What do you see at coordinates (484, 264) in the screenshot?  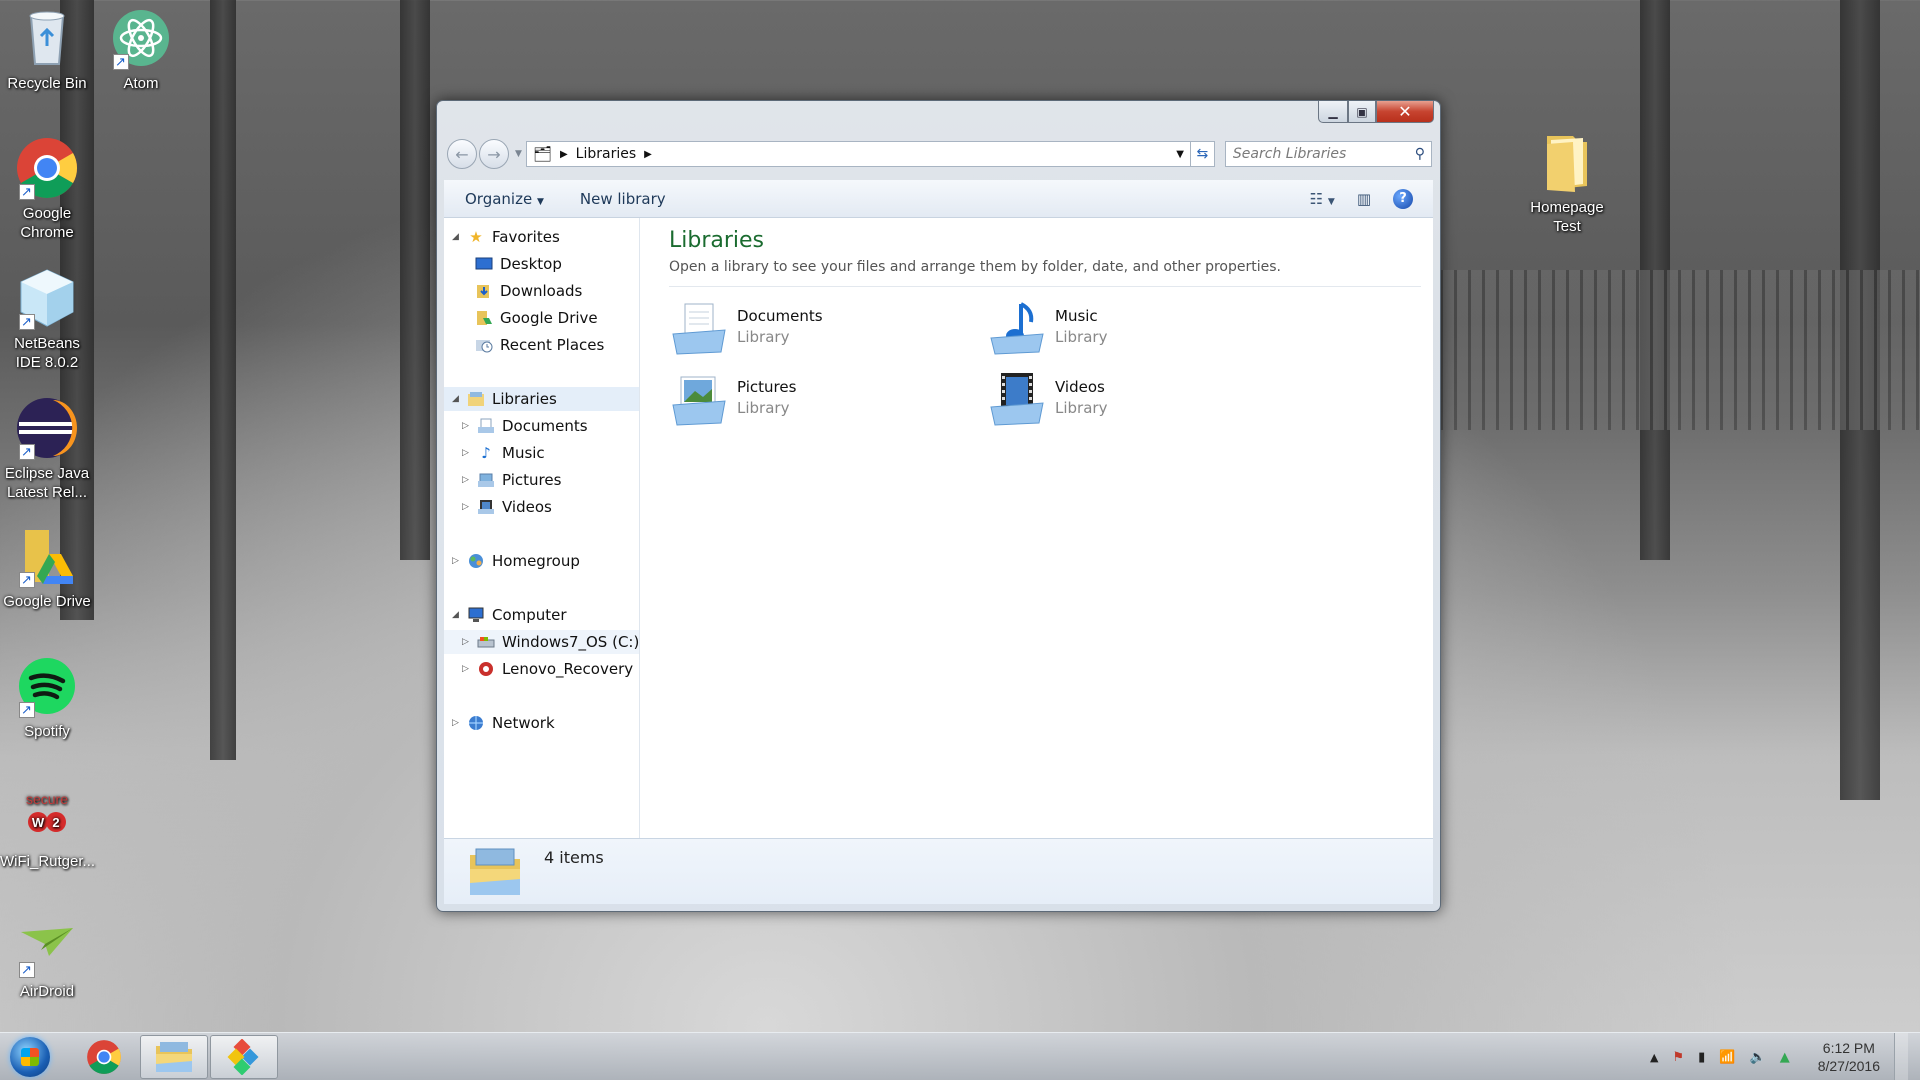 I see `desktop-icon` at bounding box center [484, 264].